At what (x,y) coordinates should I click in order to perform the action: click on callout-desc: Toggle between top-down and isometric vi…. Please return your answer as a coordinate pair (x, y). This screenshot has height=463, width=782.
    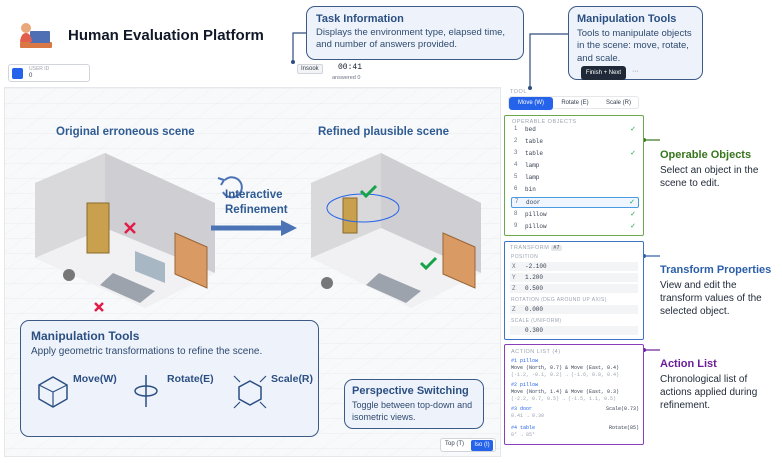
    Looking at the image, I should click on (412, 411).